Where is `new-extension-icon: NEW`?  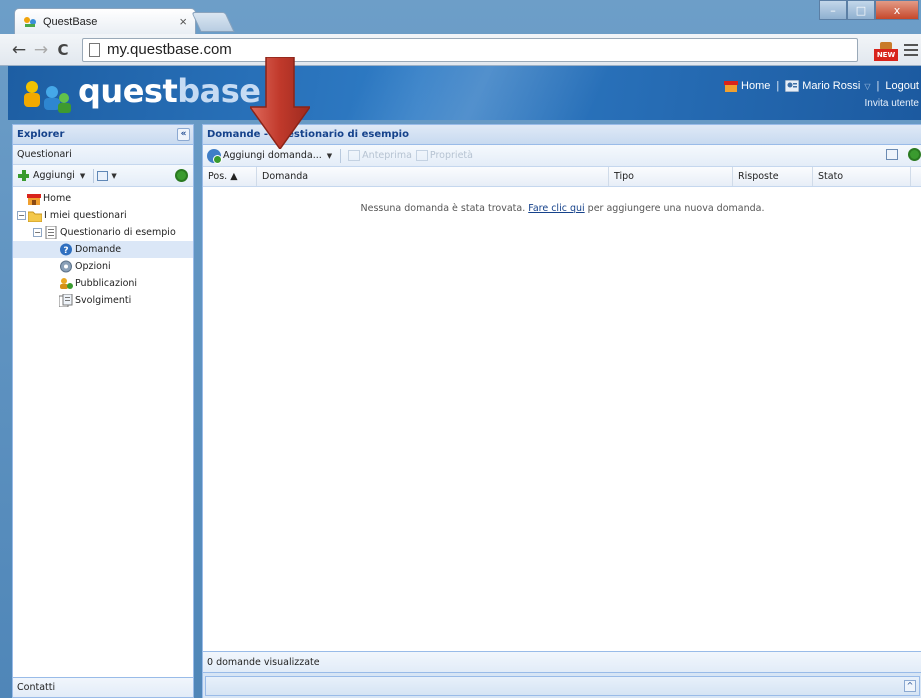 new-extension-icon: NEW is located at coordinates (886, 51).